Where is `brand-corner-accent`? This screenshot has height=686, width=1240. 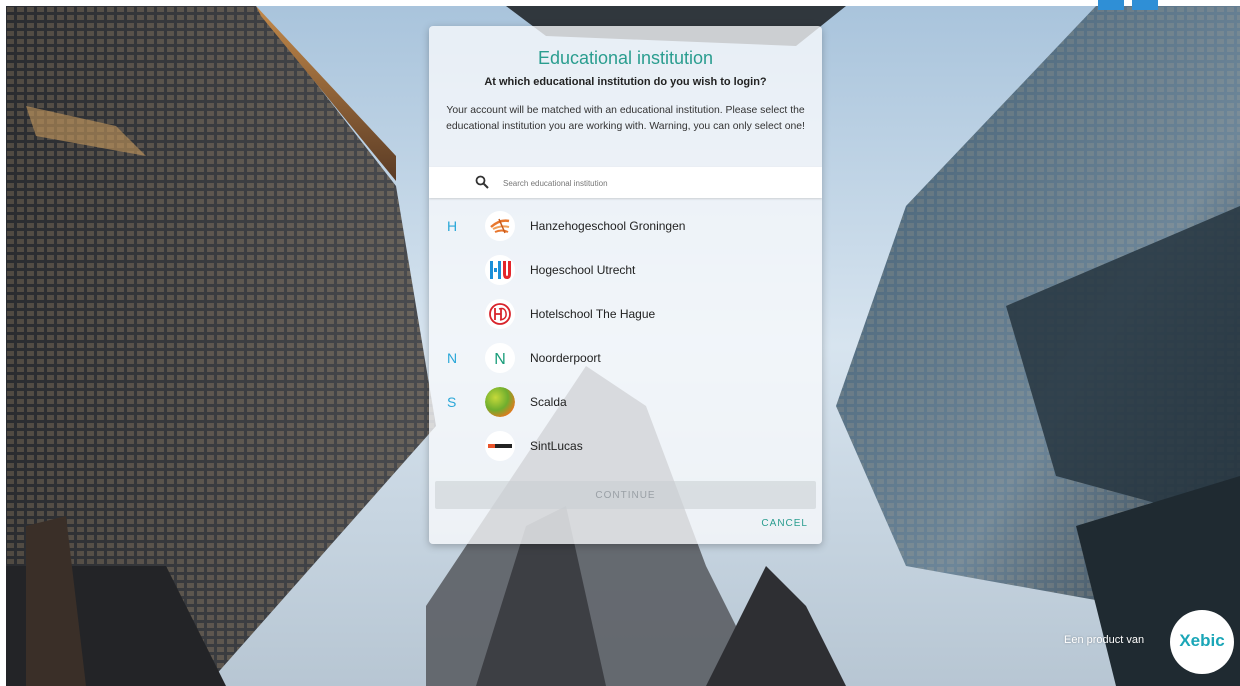 brand-corner-accent is located at coordinates (1129, 5).